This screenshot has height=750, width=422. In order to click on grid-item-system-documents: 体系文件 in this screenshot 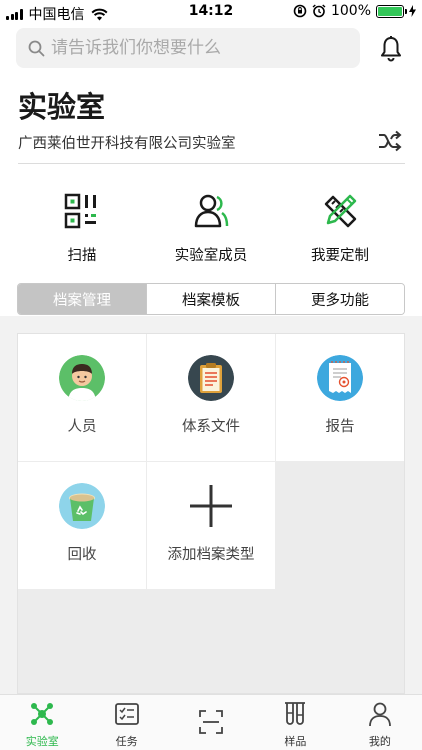, I will do `click(211, 397)`.